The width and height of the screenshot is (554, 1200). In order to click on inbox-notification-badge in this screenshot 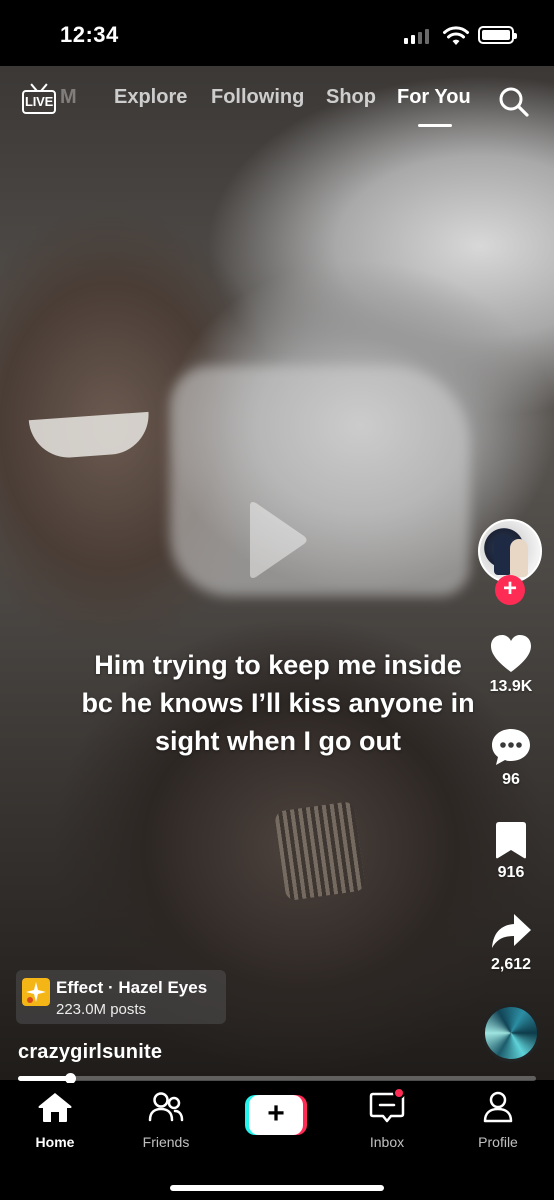, I will do `click(399, 1093)`.